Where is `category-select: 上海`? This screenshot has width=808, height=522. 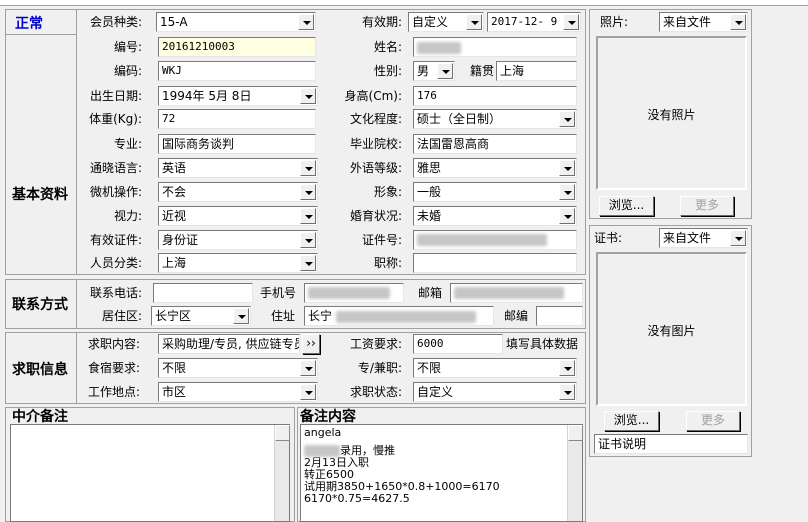 category-select: 上海 is located at coordinates (238, 263).